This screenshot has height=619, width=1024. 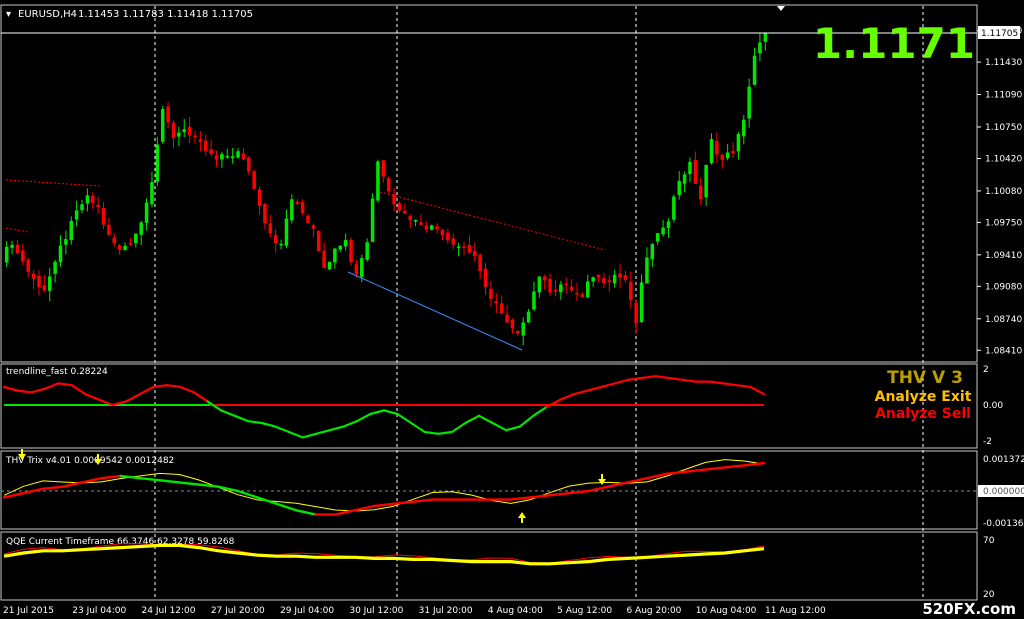 I want to click on time-label-5: 30 Jul 12:00, so click(x=376, y=611).